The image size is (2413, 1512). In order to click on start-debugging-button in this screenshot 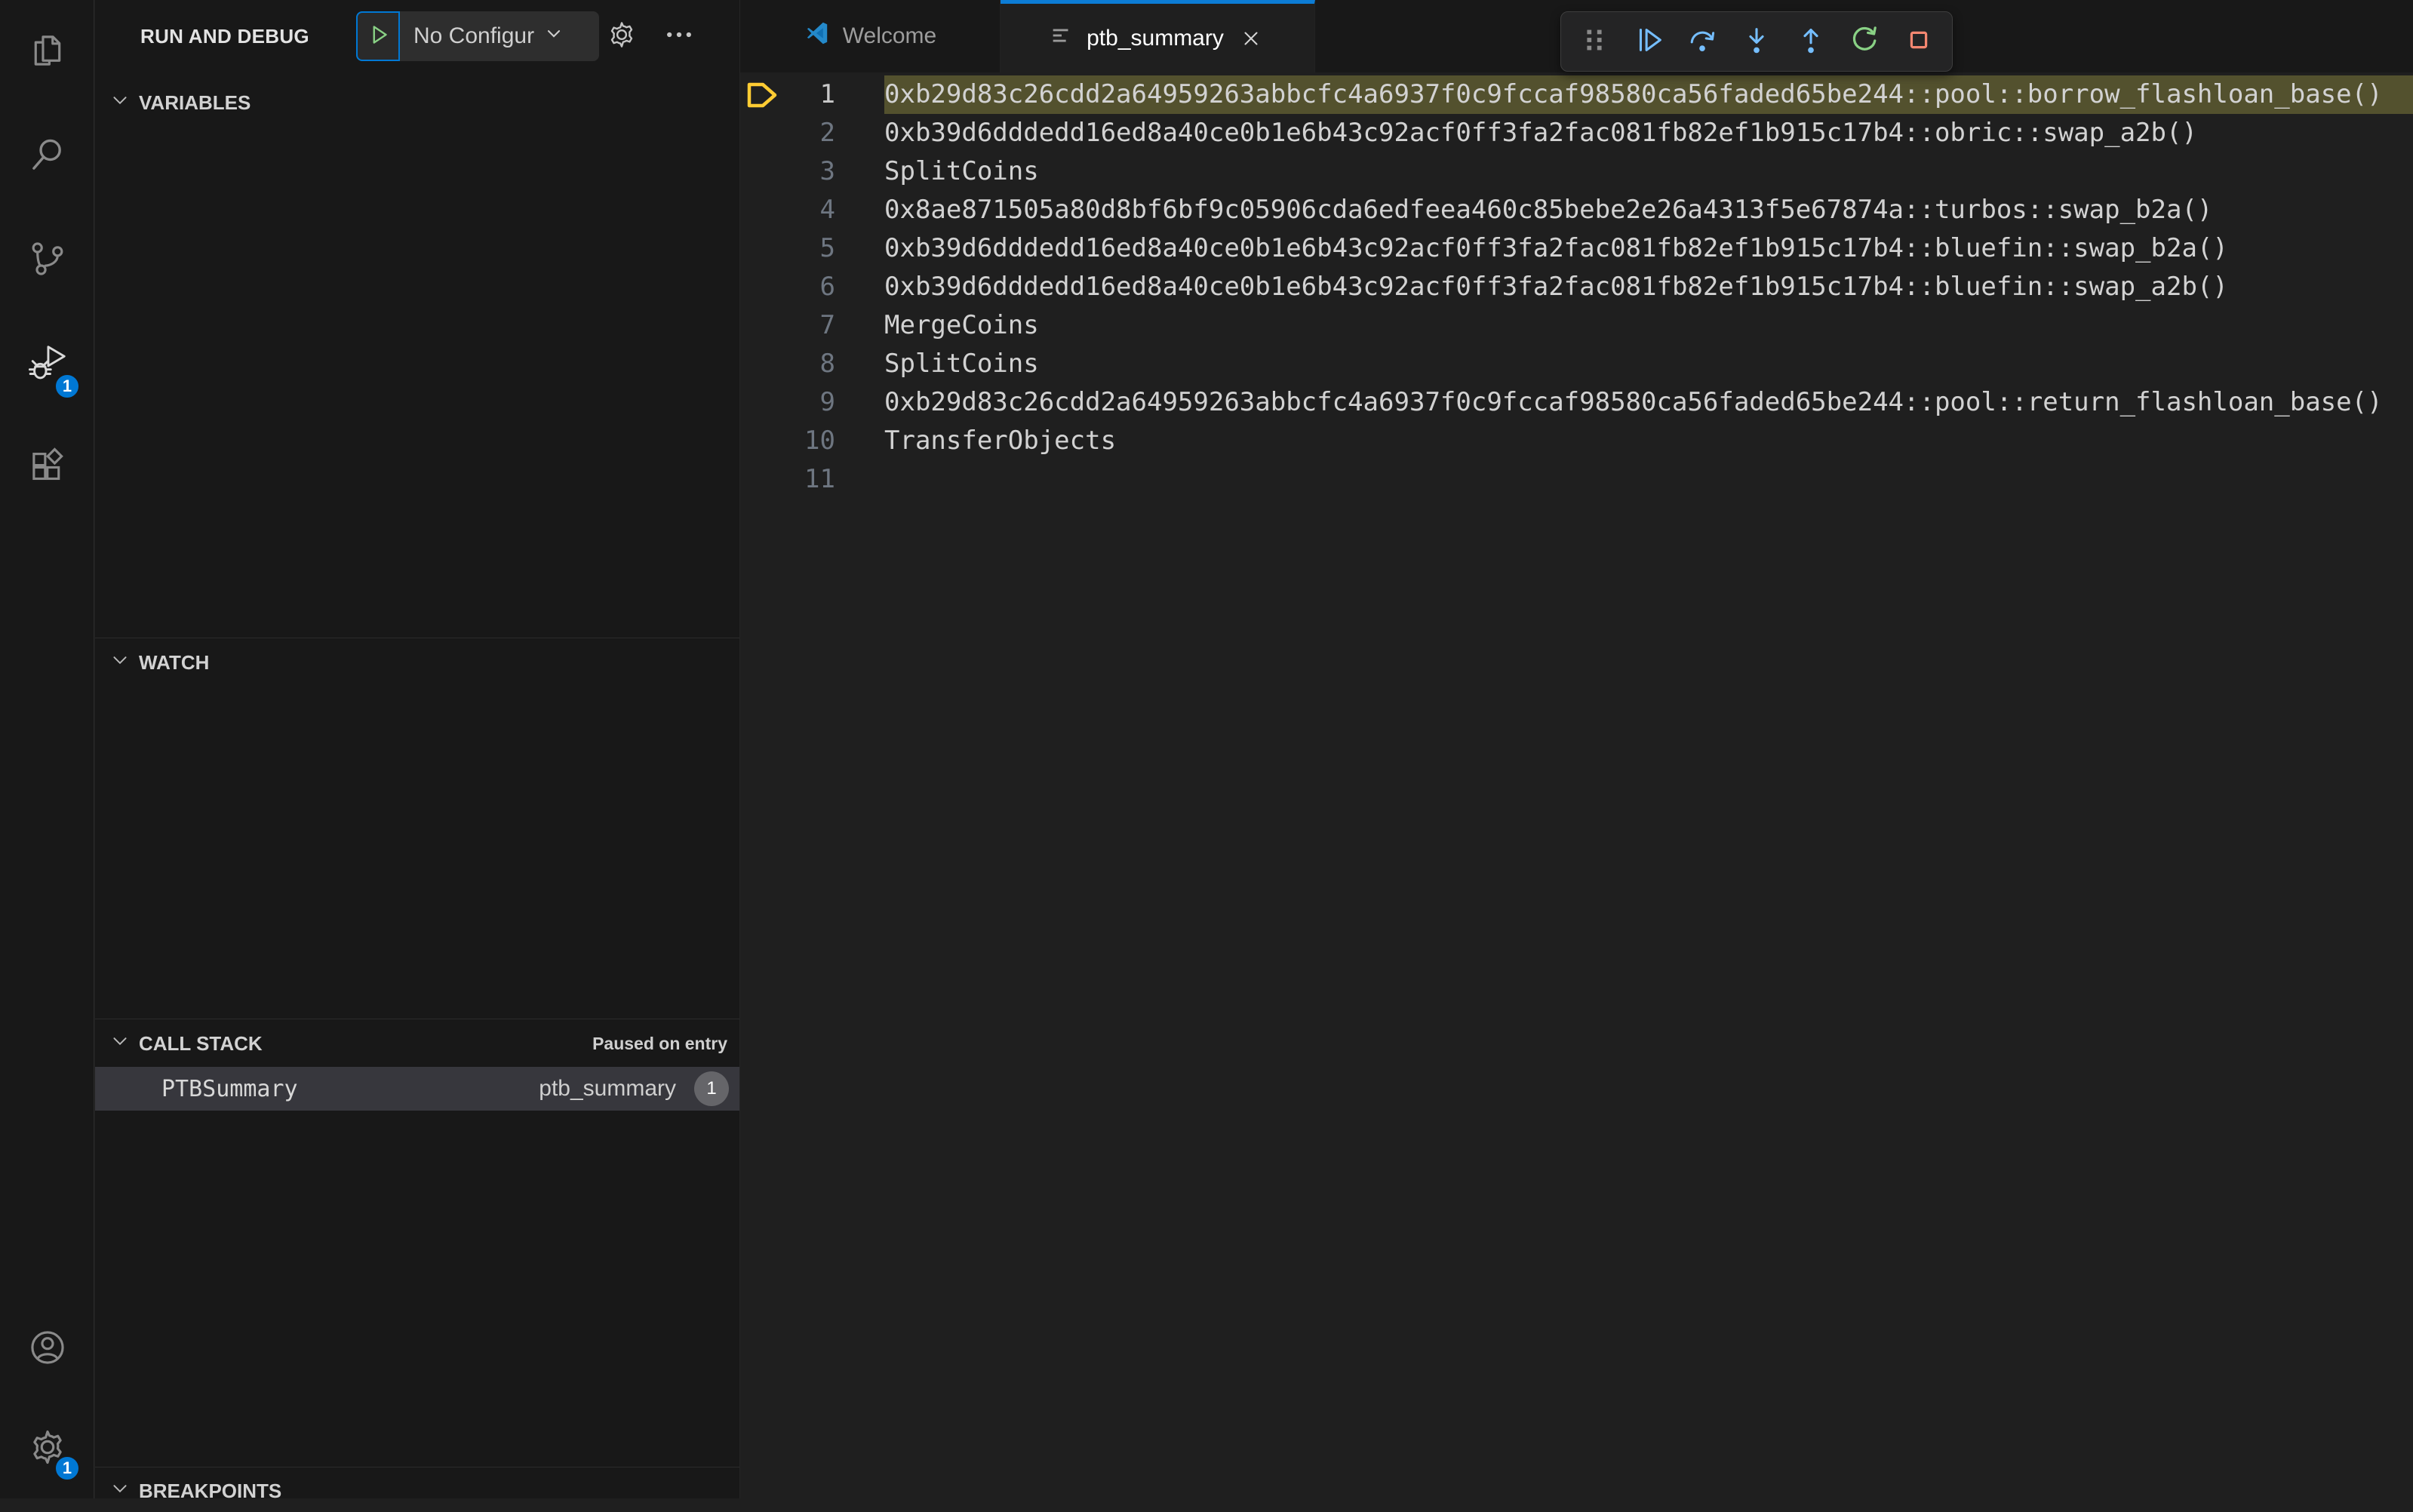, I will do `click(378, 36)`.